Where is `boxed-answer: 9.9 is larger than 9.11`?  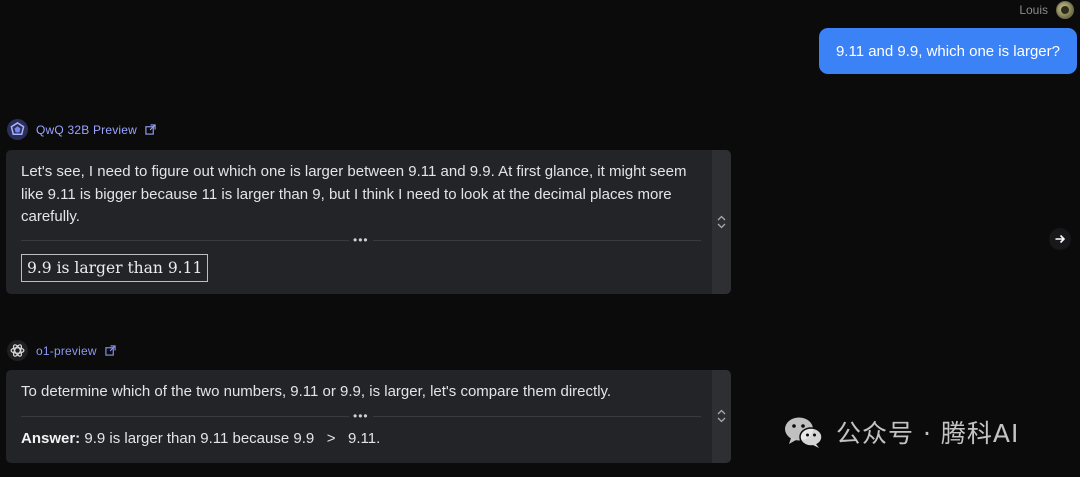
boxed-answer: 9.9 is larger than 9.11 is located at coordinates (115, 268).